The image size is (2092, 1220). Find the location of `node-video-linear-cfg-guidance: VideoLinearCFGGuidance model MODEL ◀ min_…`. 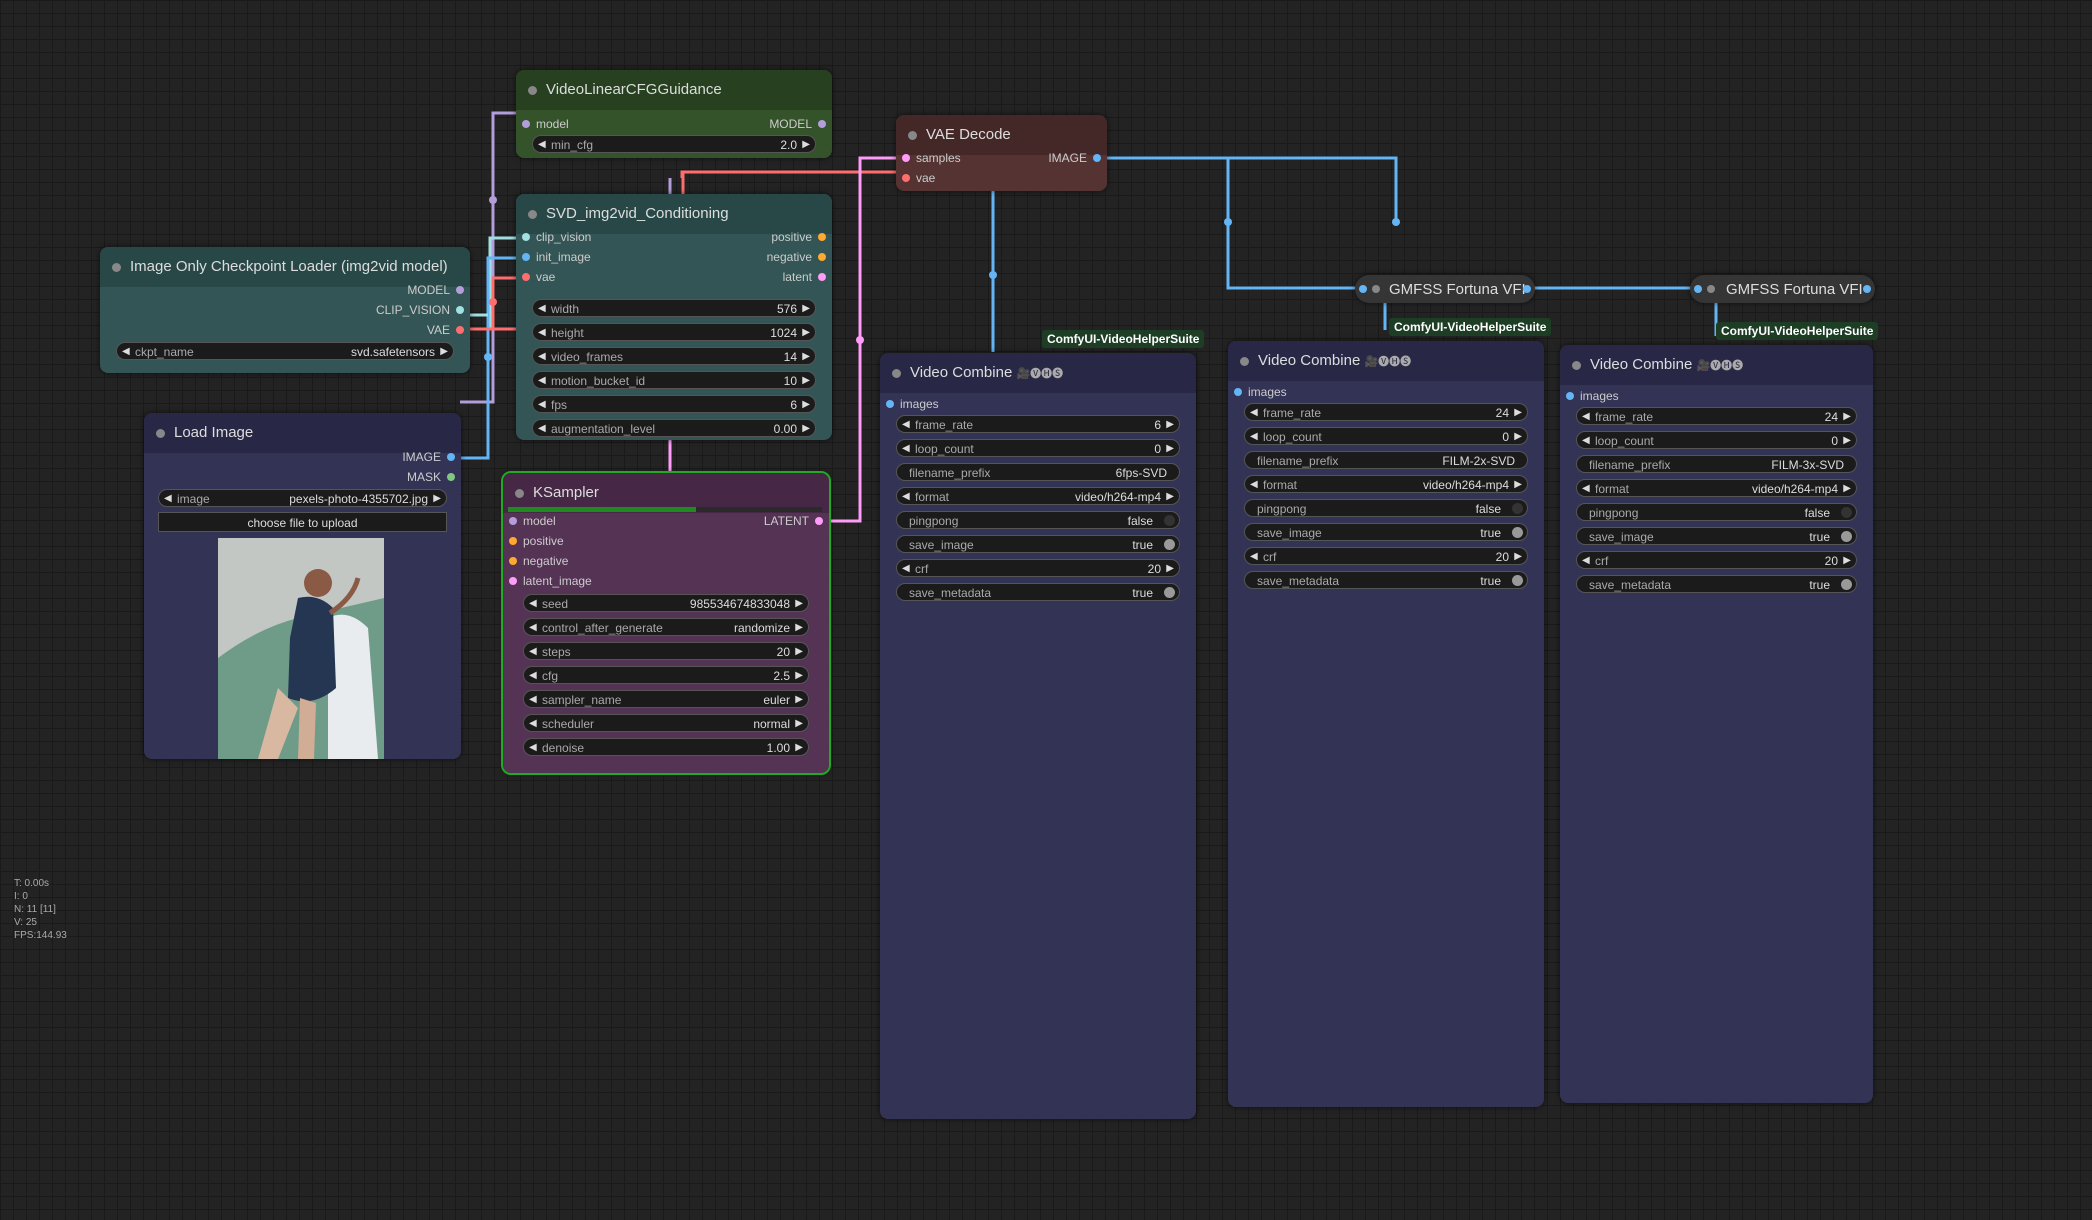

node-video-linear-cfg-guidance: VideoLinearCFGGuidance model MODEL ◀ min_… is located at coordinates (674, 142).